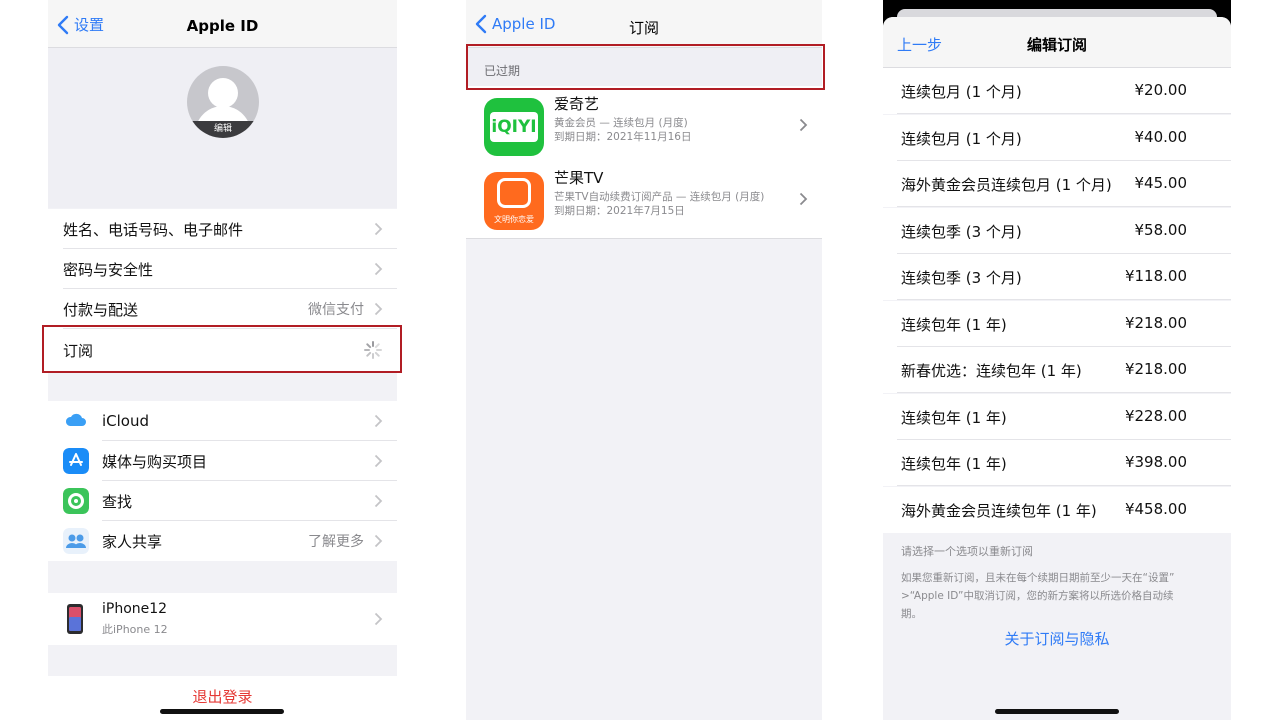 Image resolution: width=1280 pixels, height=720 pixels. What do you see at coordinates (991, 371) in the screenshot?
I see `plan-name: 新春优选：连续包年 (1 年)` at bounding box center [991, 371].